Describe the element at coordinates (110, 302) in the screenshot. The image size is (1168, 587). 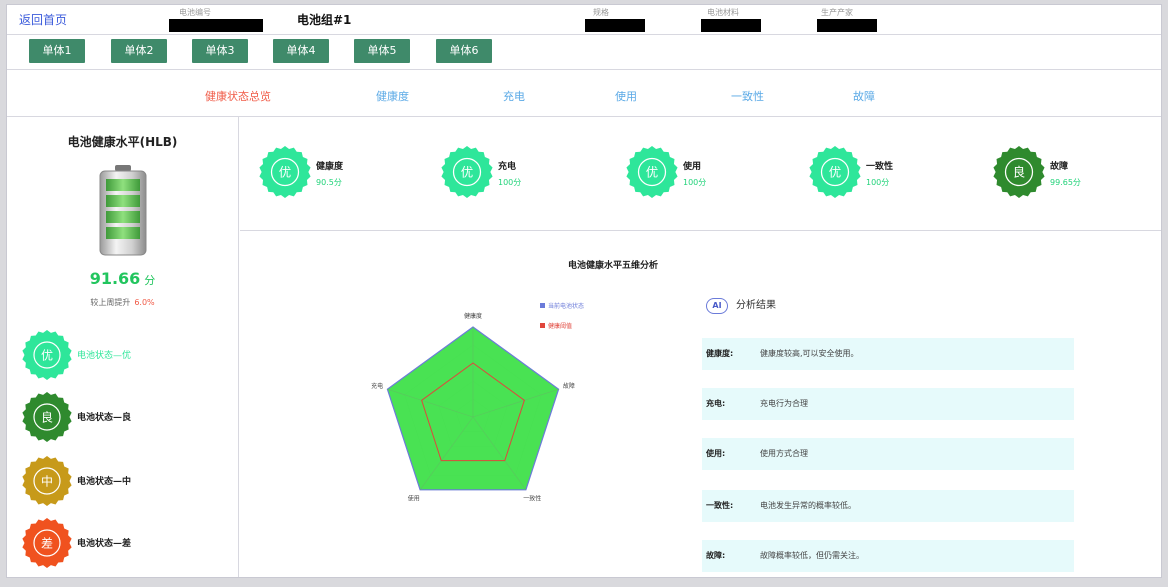
I see `compare-label: 较上周提升` at that location.